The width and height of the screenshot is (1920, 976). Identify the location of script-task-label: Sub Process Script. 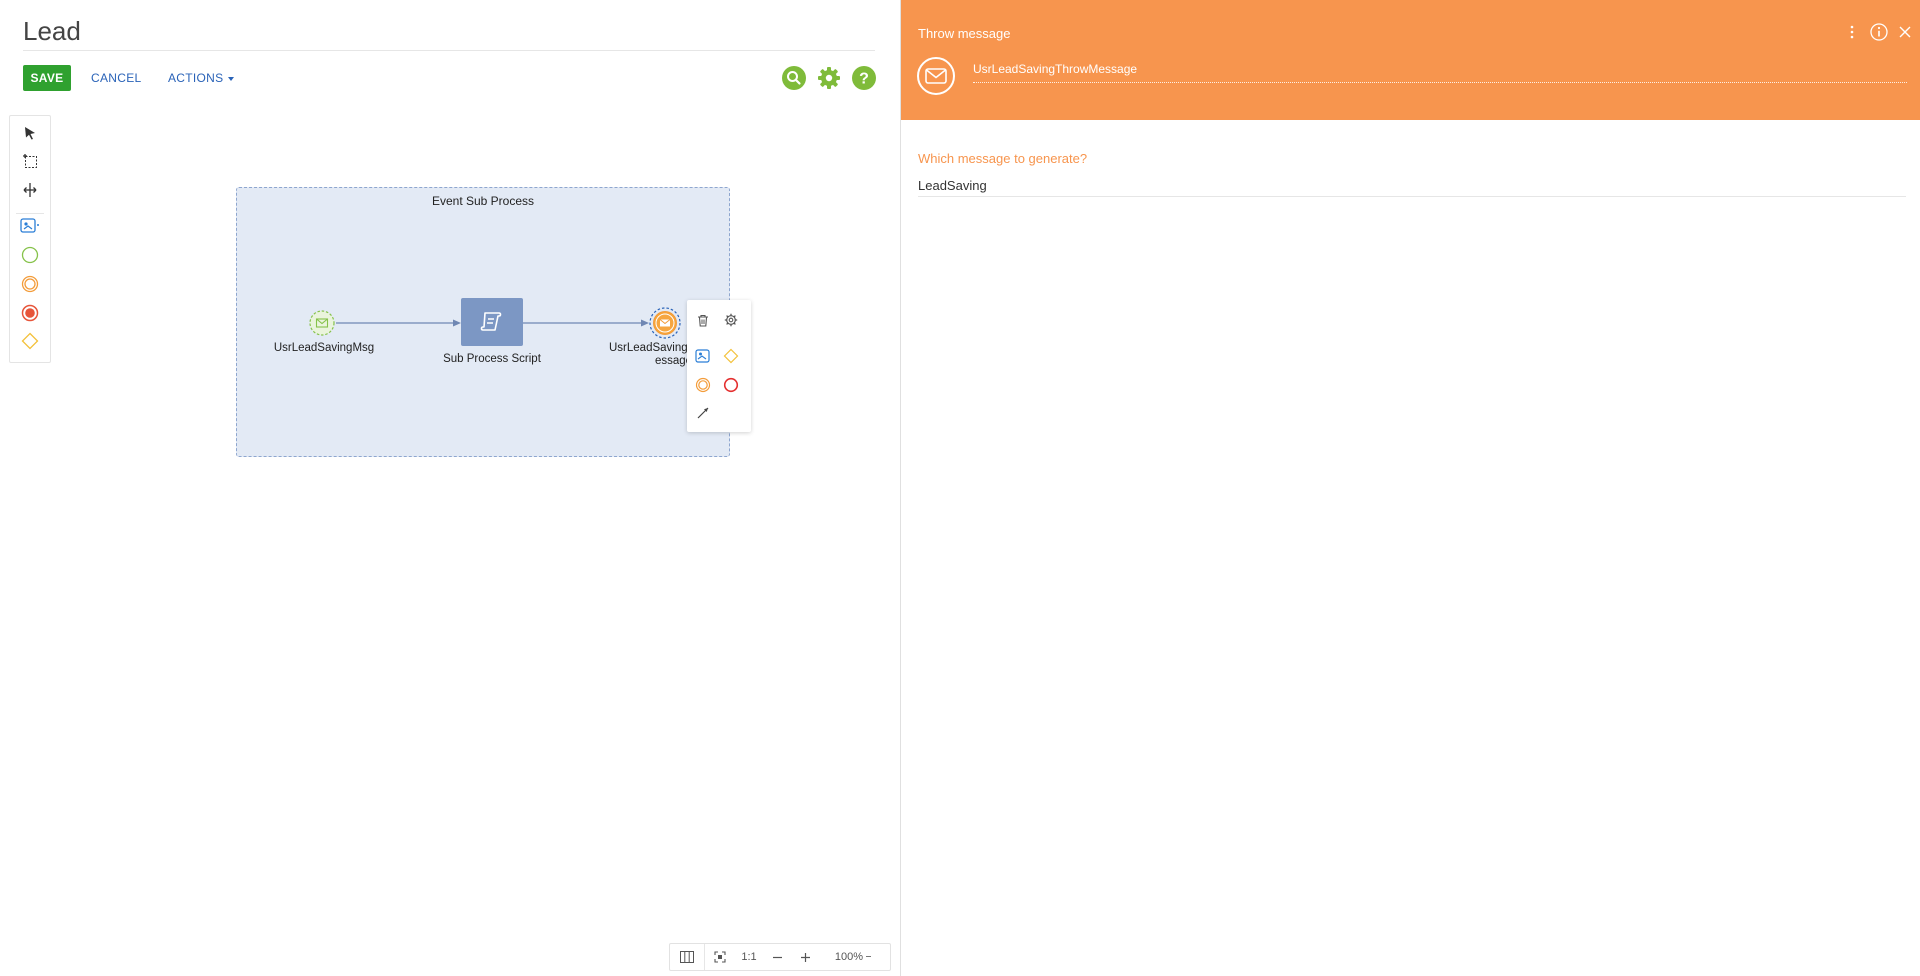
(492, 359).